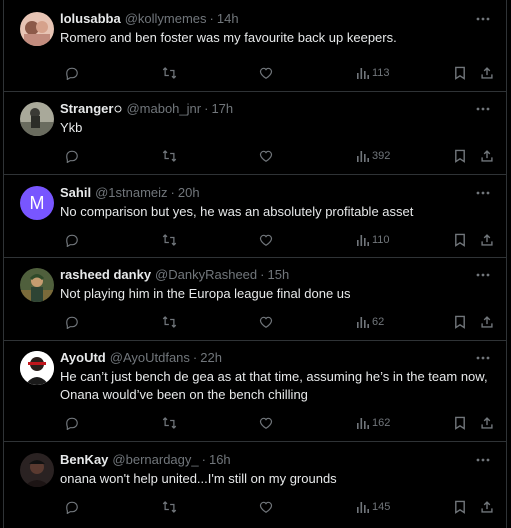 The image size is (511, 528). Describe the element at coordinates (150, 357) in the screenshot. I see `user-handle: @AyoUtdfans` at that location.